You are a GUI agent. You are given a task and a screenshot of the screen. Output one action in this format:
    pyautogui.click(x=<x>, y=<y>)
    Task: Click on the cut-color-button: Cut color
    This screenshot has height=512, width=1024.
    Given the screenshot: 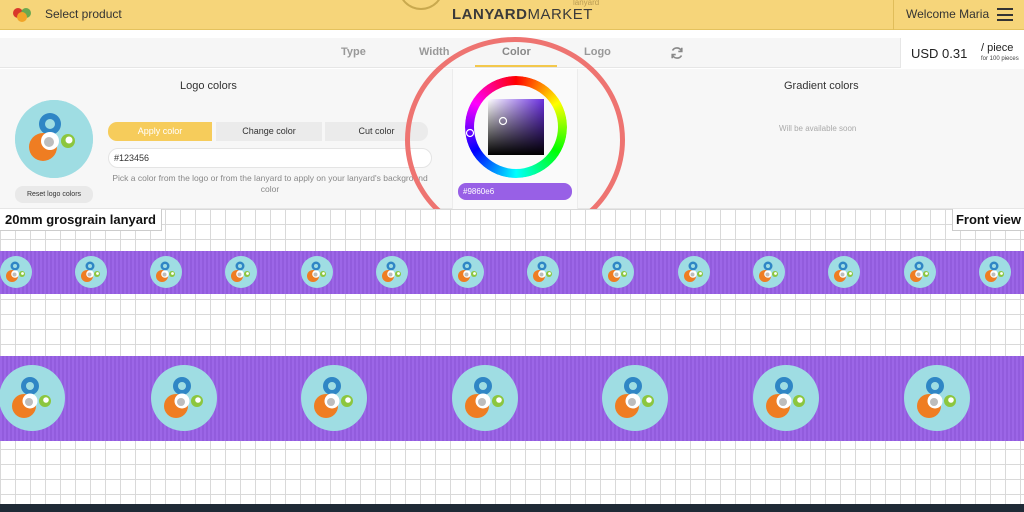 What is the action you would take?
    pyautogui.click(x=376, y=131)
    